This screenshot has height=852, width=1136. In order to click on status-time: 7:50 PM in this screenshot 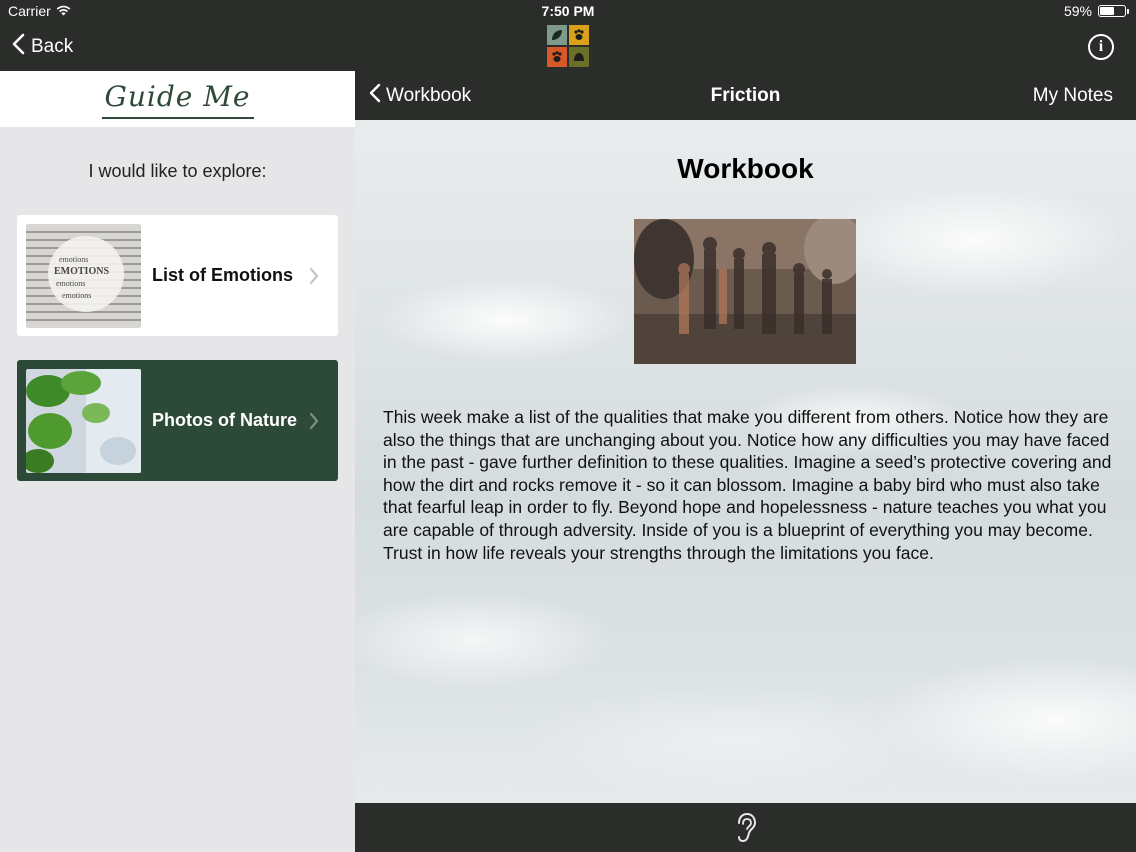, I will do `click(568, 11)`.